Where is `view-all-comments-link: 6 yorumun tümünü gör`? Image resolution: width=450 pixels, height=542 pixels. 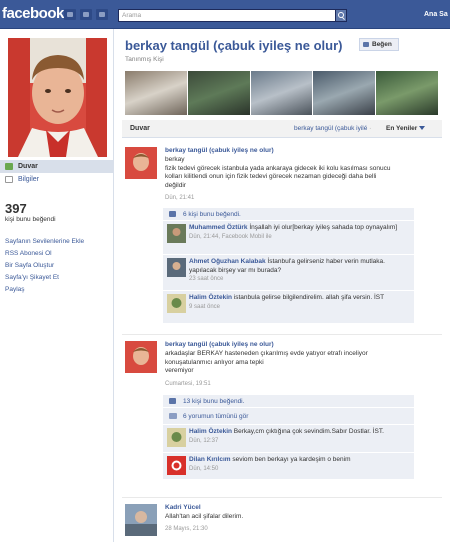
view-all-comments-link: 6 yorumun tümünü gör is located at coordinates (288, 416).